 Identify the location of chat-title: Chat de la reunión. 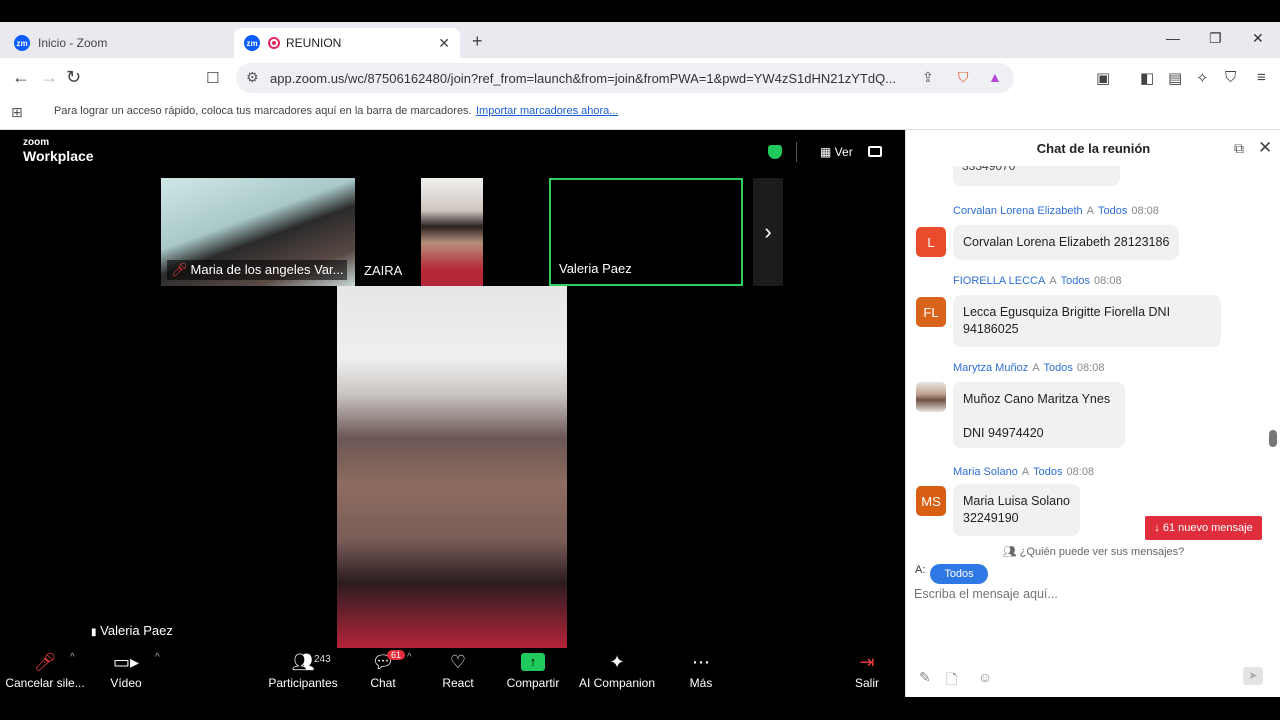
(1093, 148).